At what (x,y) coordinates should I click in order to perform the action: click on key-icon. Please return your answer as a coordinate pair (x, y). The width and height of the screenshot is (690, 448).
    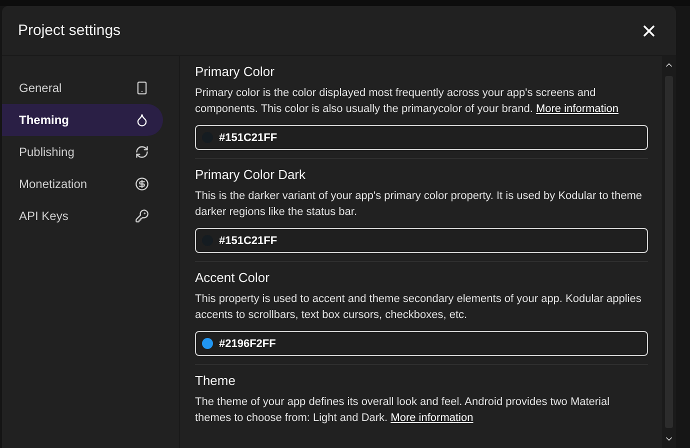
    Looking at the image, I should click on (142, 216).